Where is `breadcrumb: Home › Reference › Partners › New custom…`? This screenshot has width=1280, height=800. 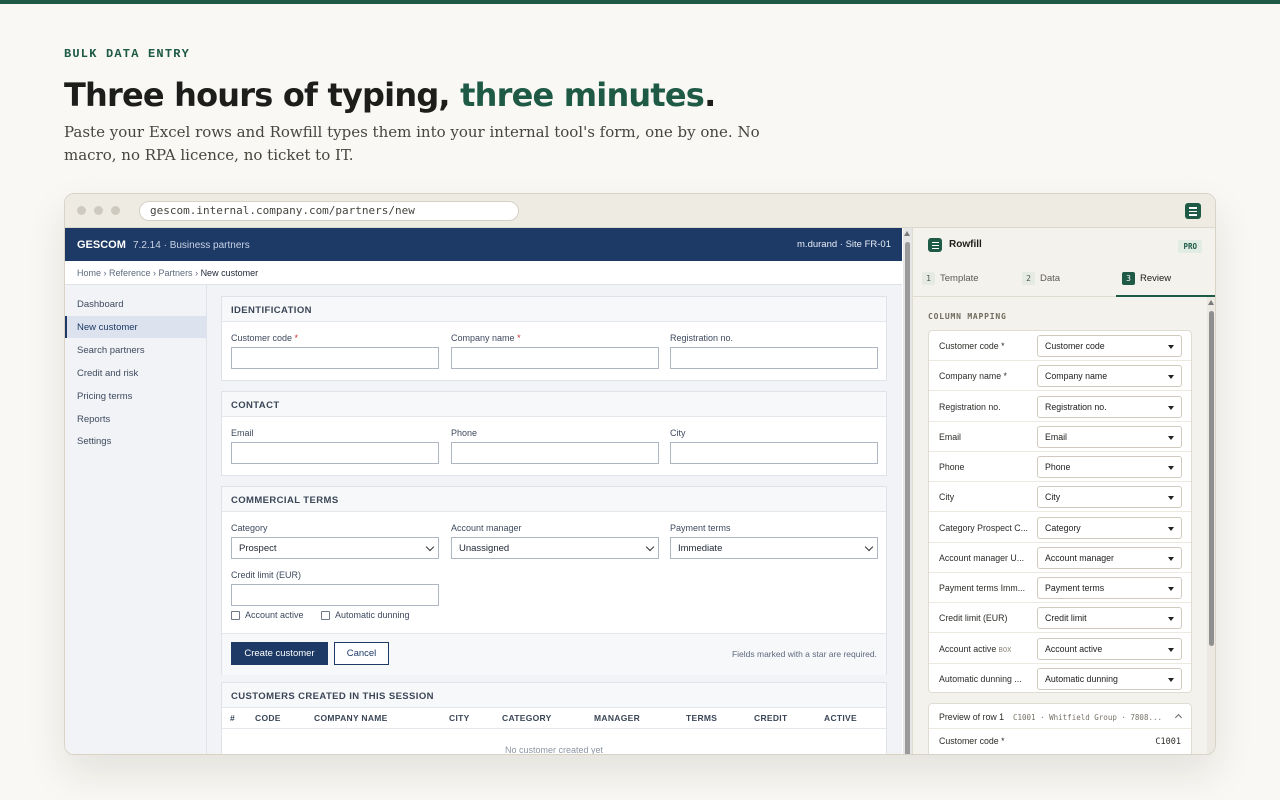
breadcrumb: Home › Reference › Partners › New custom… is located at coordinates (483, 273).